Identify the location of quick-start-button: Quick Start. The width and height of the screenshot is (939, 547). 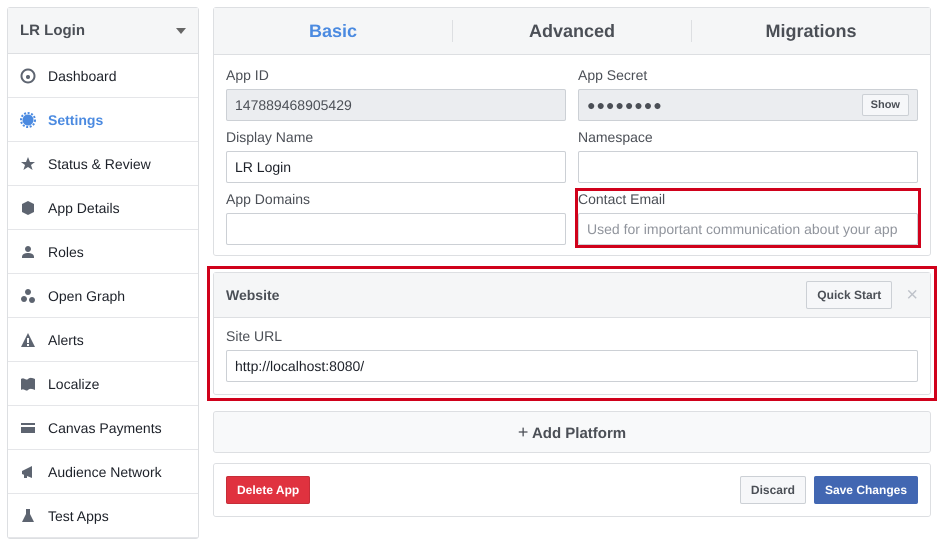
(849, 295).